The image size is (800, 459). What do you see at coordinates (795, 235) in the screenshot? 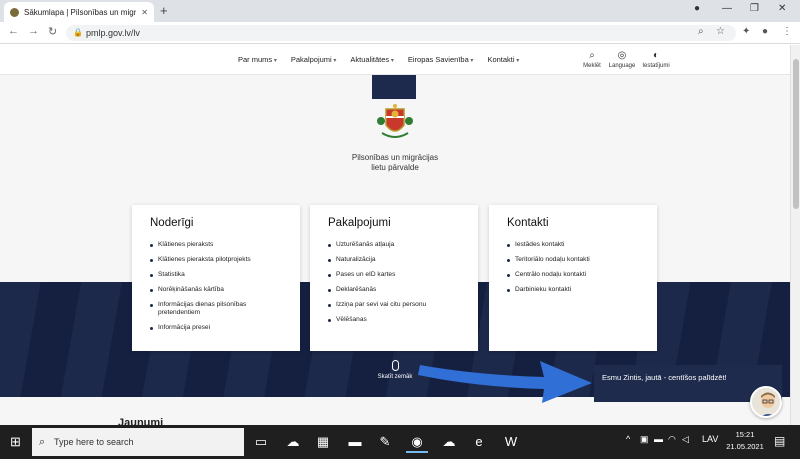
I see `page-scrollbar` at bounding box center [795, 235].